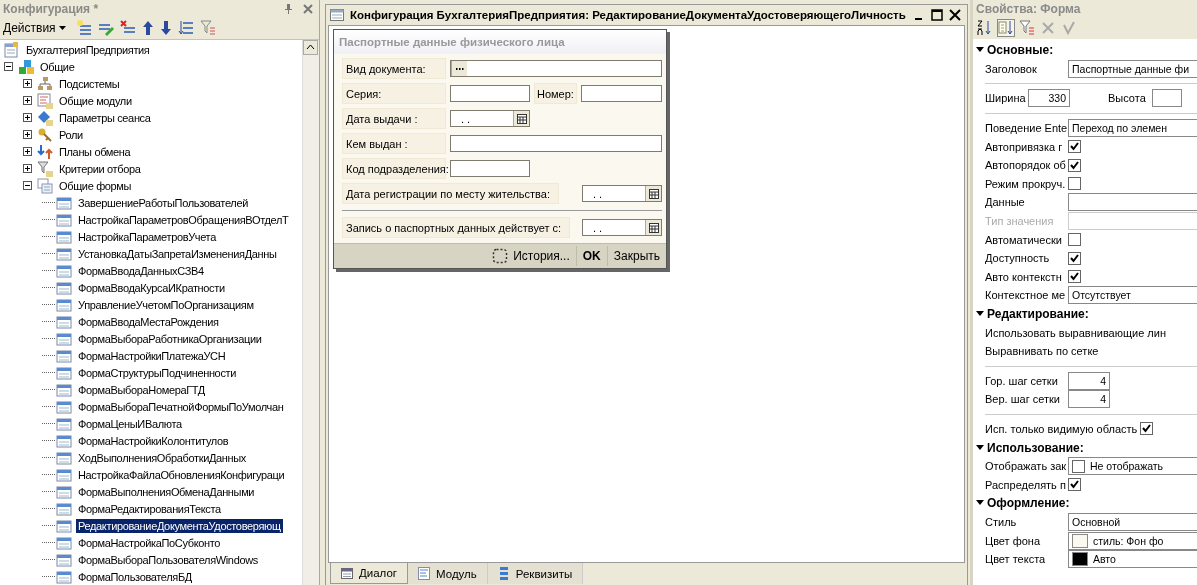 This screenshot has width=1197, height=585. Describe the element at coordinates (127, 28) in the screenshot. I see `delete-item-icon` at that location.